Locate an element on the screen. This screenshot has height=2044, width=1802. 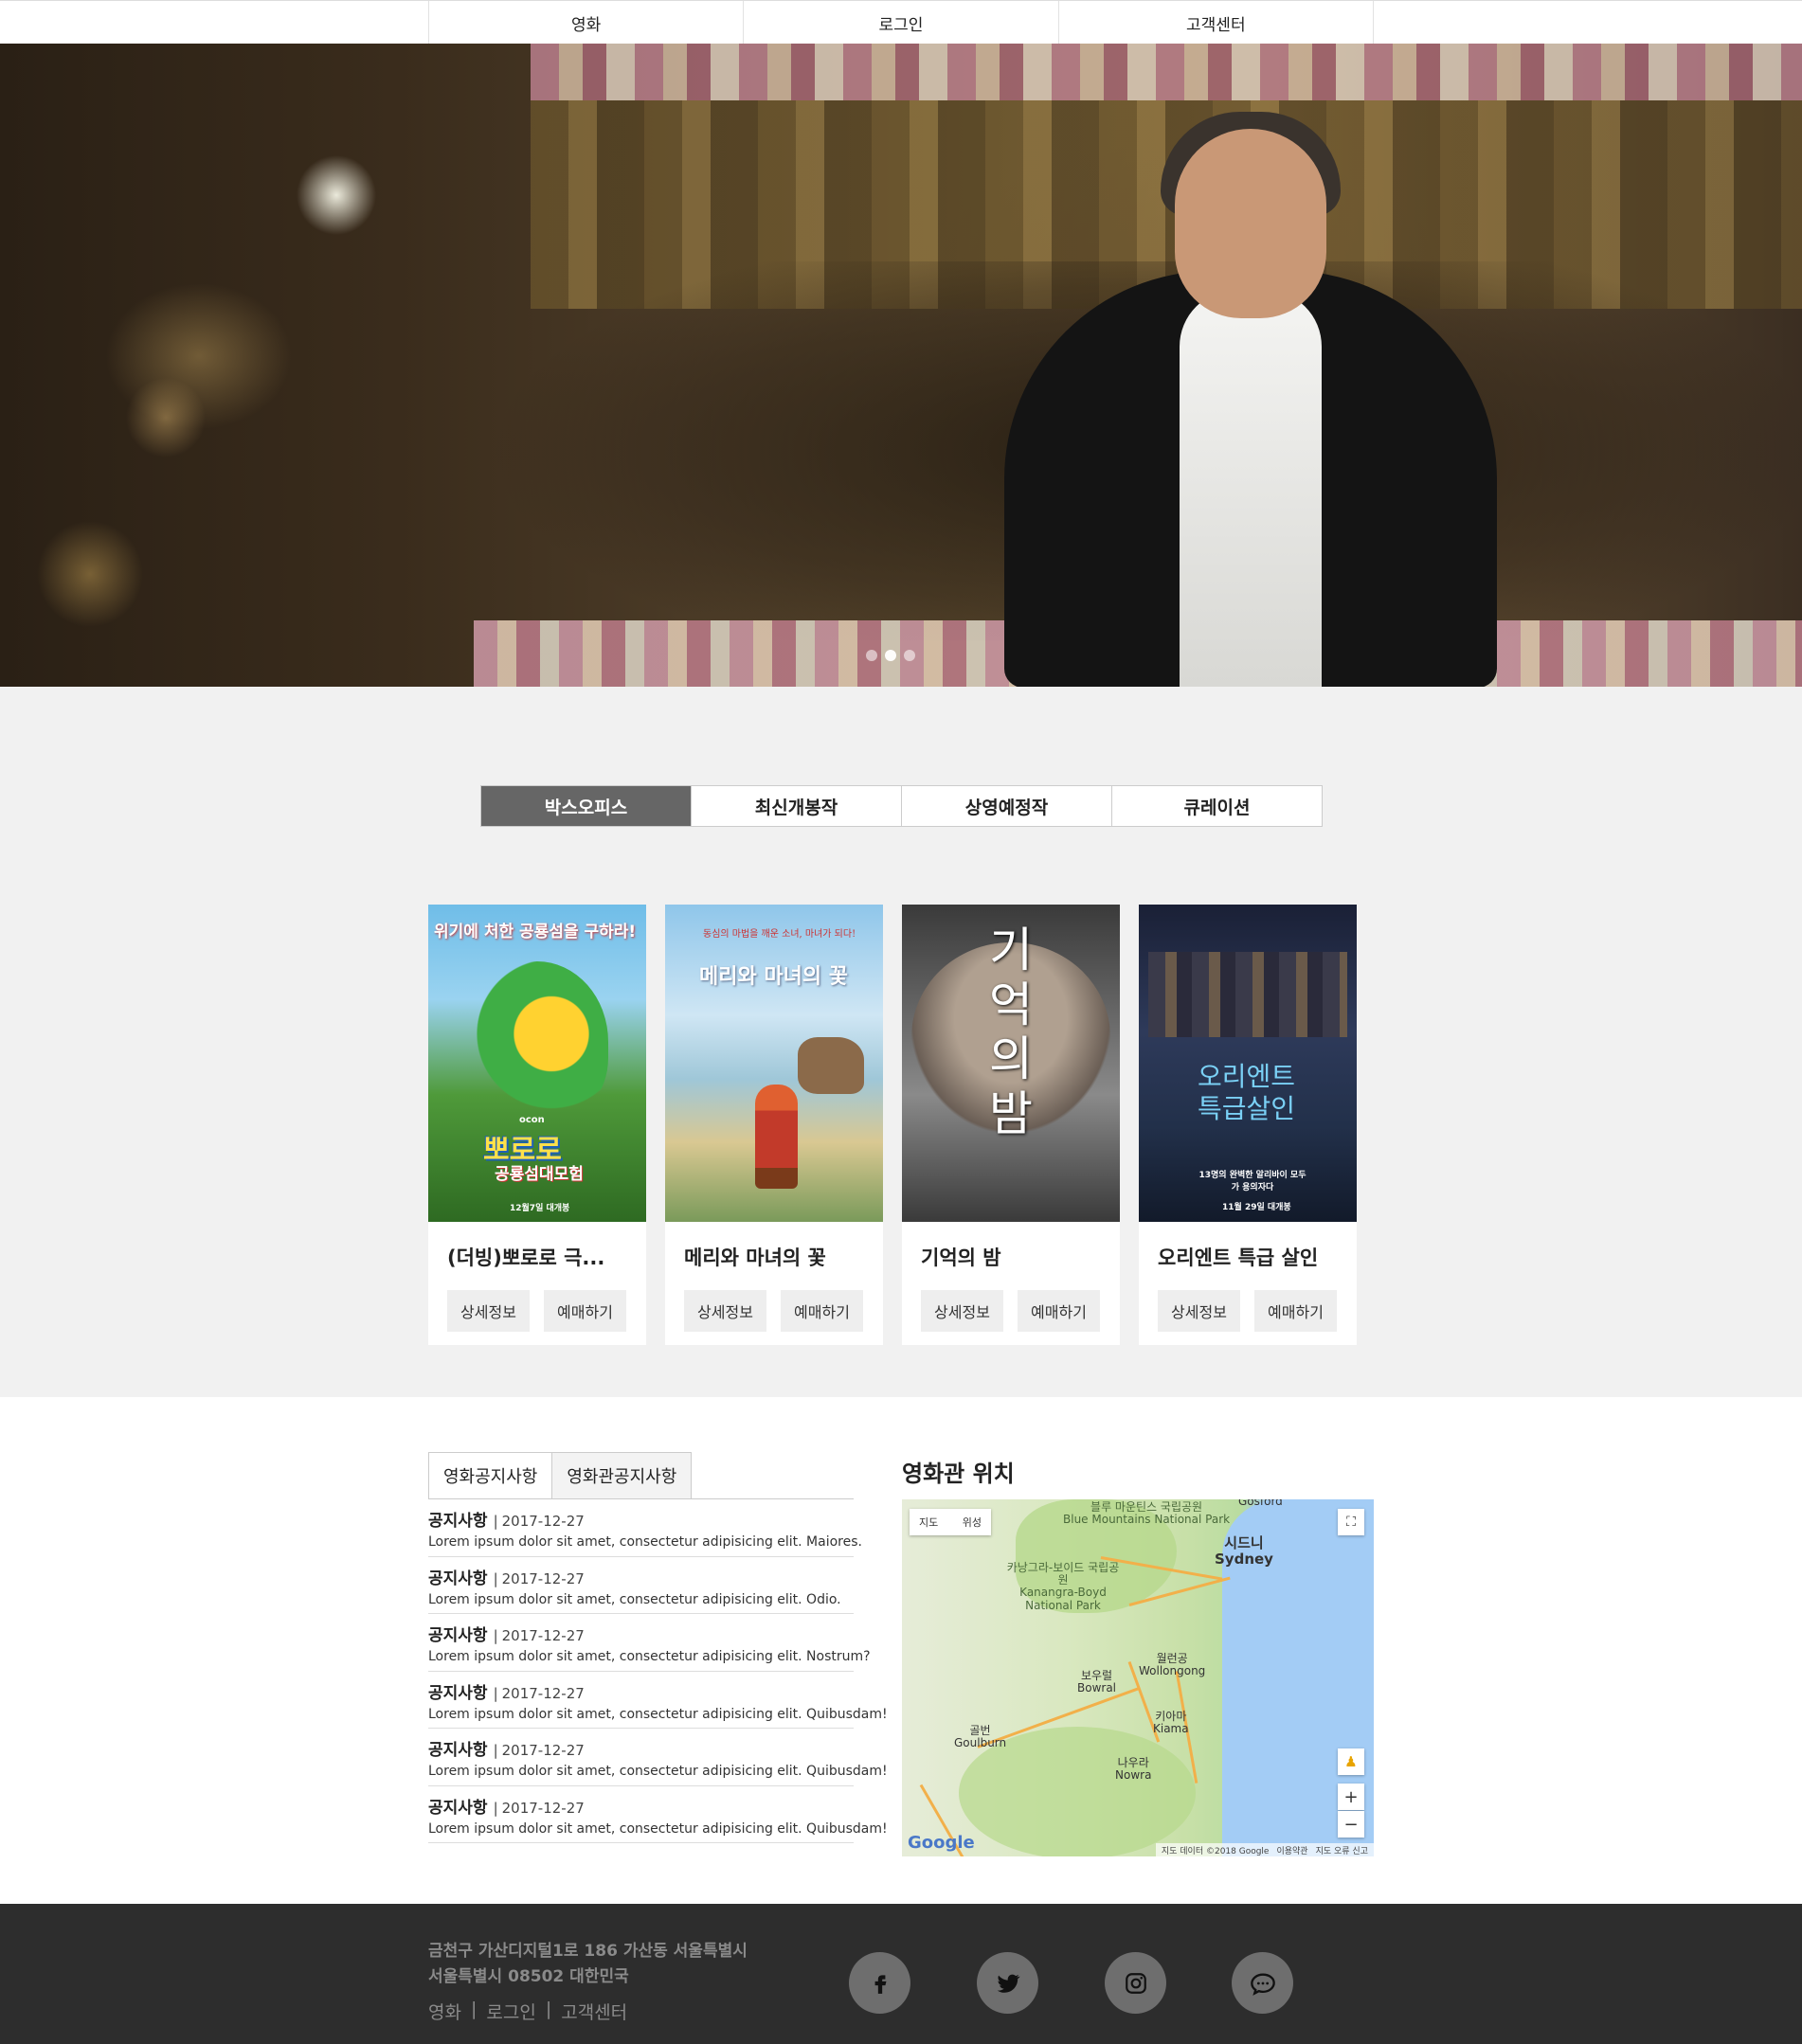
footer-link-movies: 영화 is located at coordinates (444, 2011).